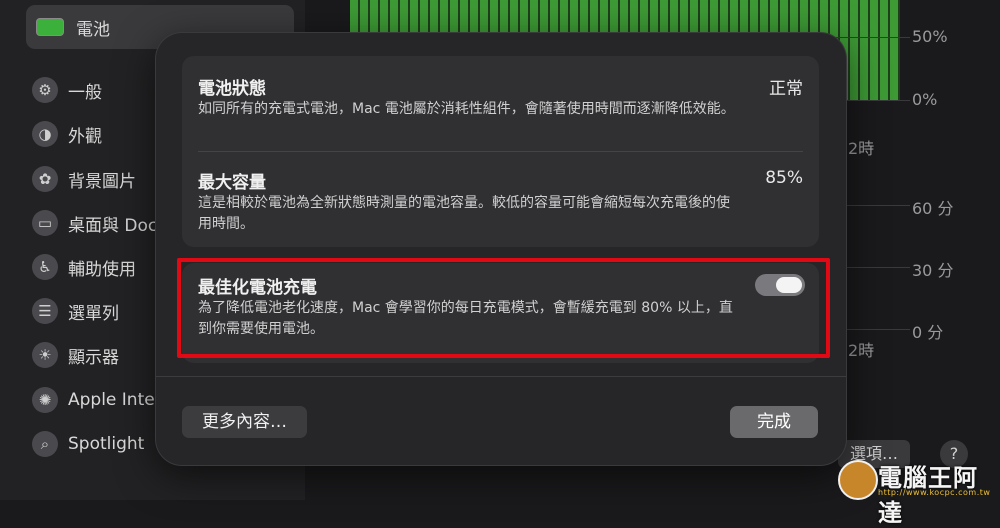 Image resolution: width=1000 pixels, height=528 pixels. Describe the element at coordinates (774, 422) in the screenshot. I see `done-button: 完成` at that location.